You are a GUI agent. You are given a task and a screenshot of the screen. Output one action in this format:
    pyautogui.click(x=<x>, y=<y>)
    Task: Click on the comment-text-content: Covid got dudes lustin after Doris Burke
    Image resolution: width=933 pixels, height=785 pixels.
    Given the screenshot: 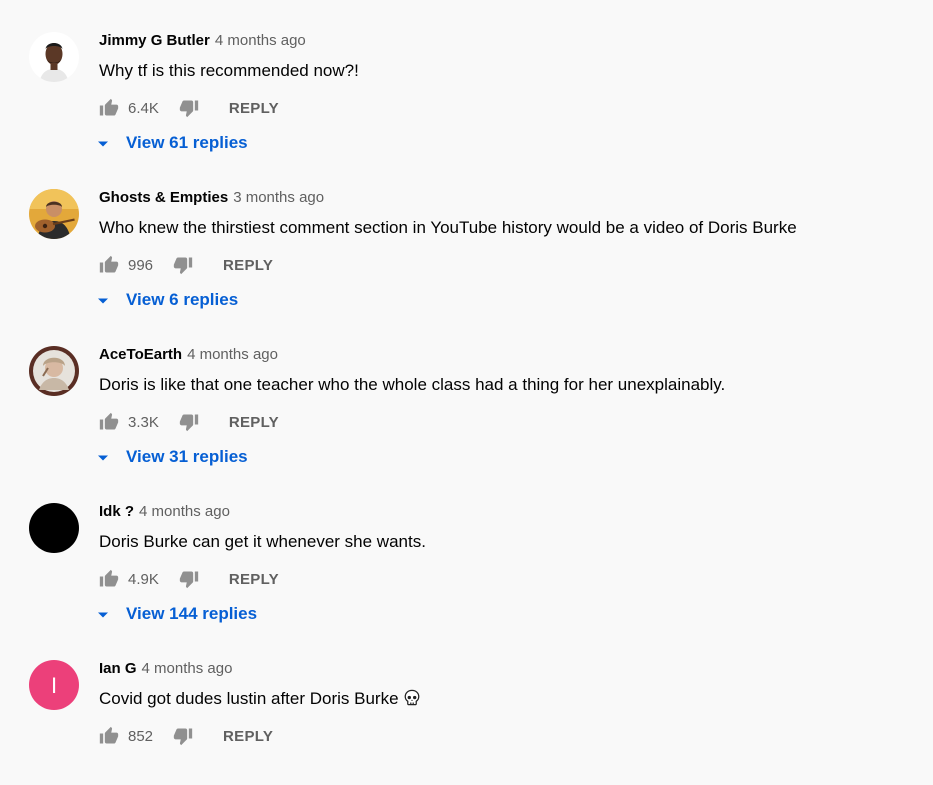 What is the action you would take?
    pyautogui.click(x=249, y=698)
    